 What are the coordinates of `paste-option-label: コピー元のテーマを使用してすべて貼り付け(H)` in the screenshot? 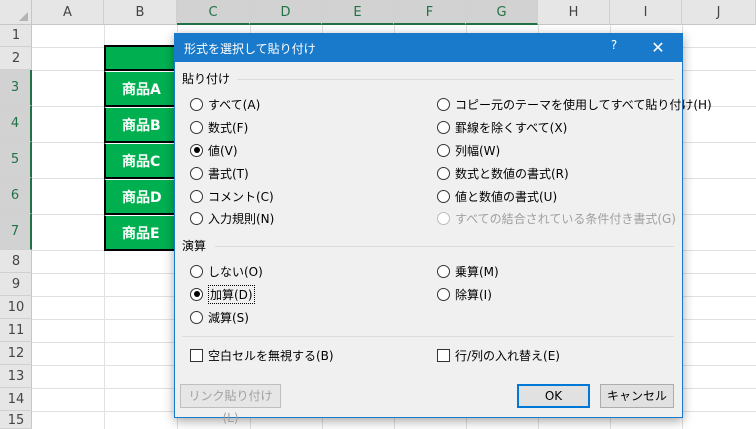 It's located at (583, 104).